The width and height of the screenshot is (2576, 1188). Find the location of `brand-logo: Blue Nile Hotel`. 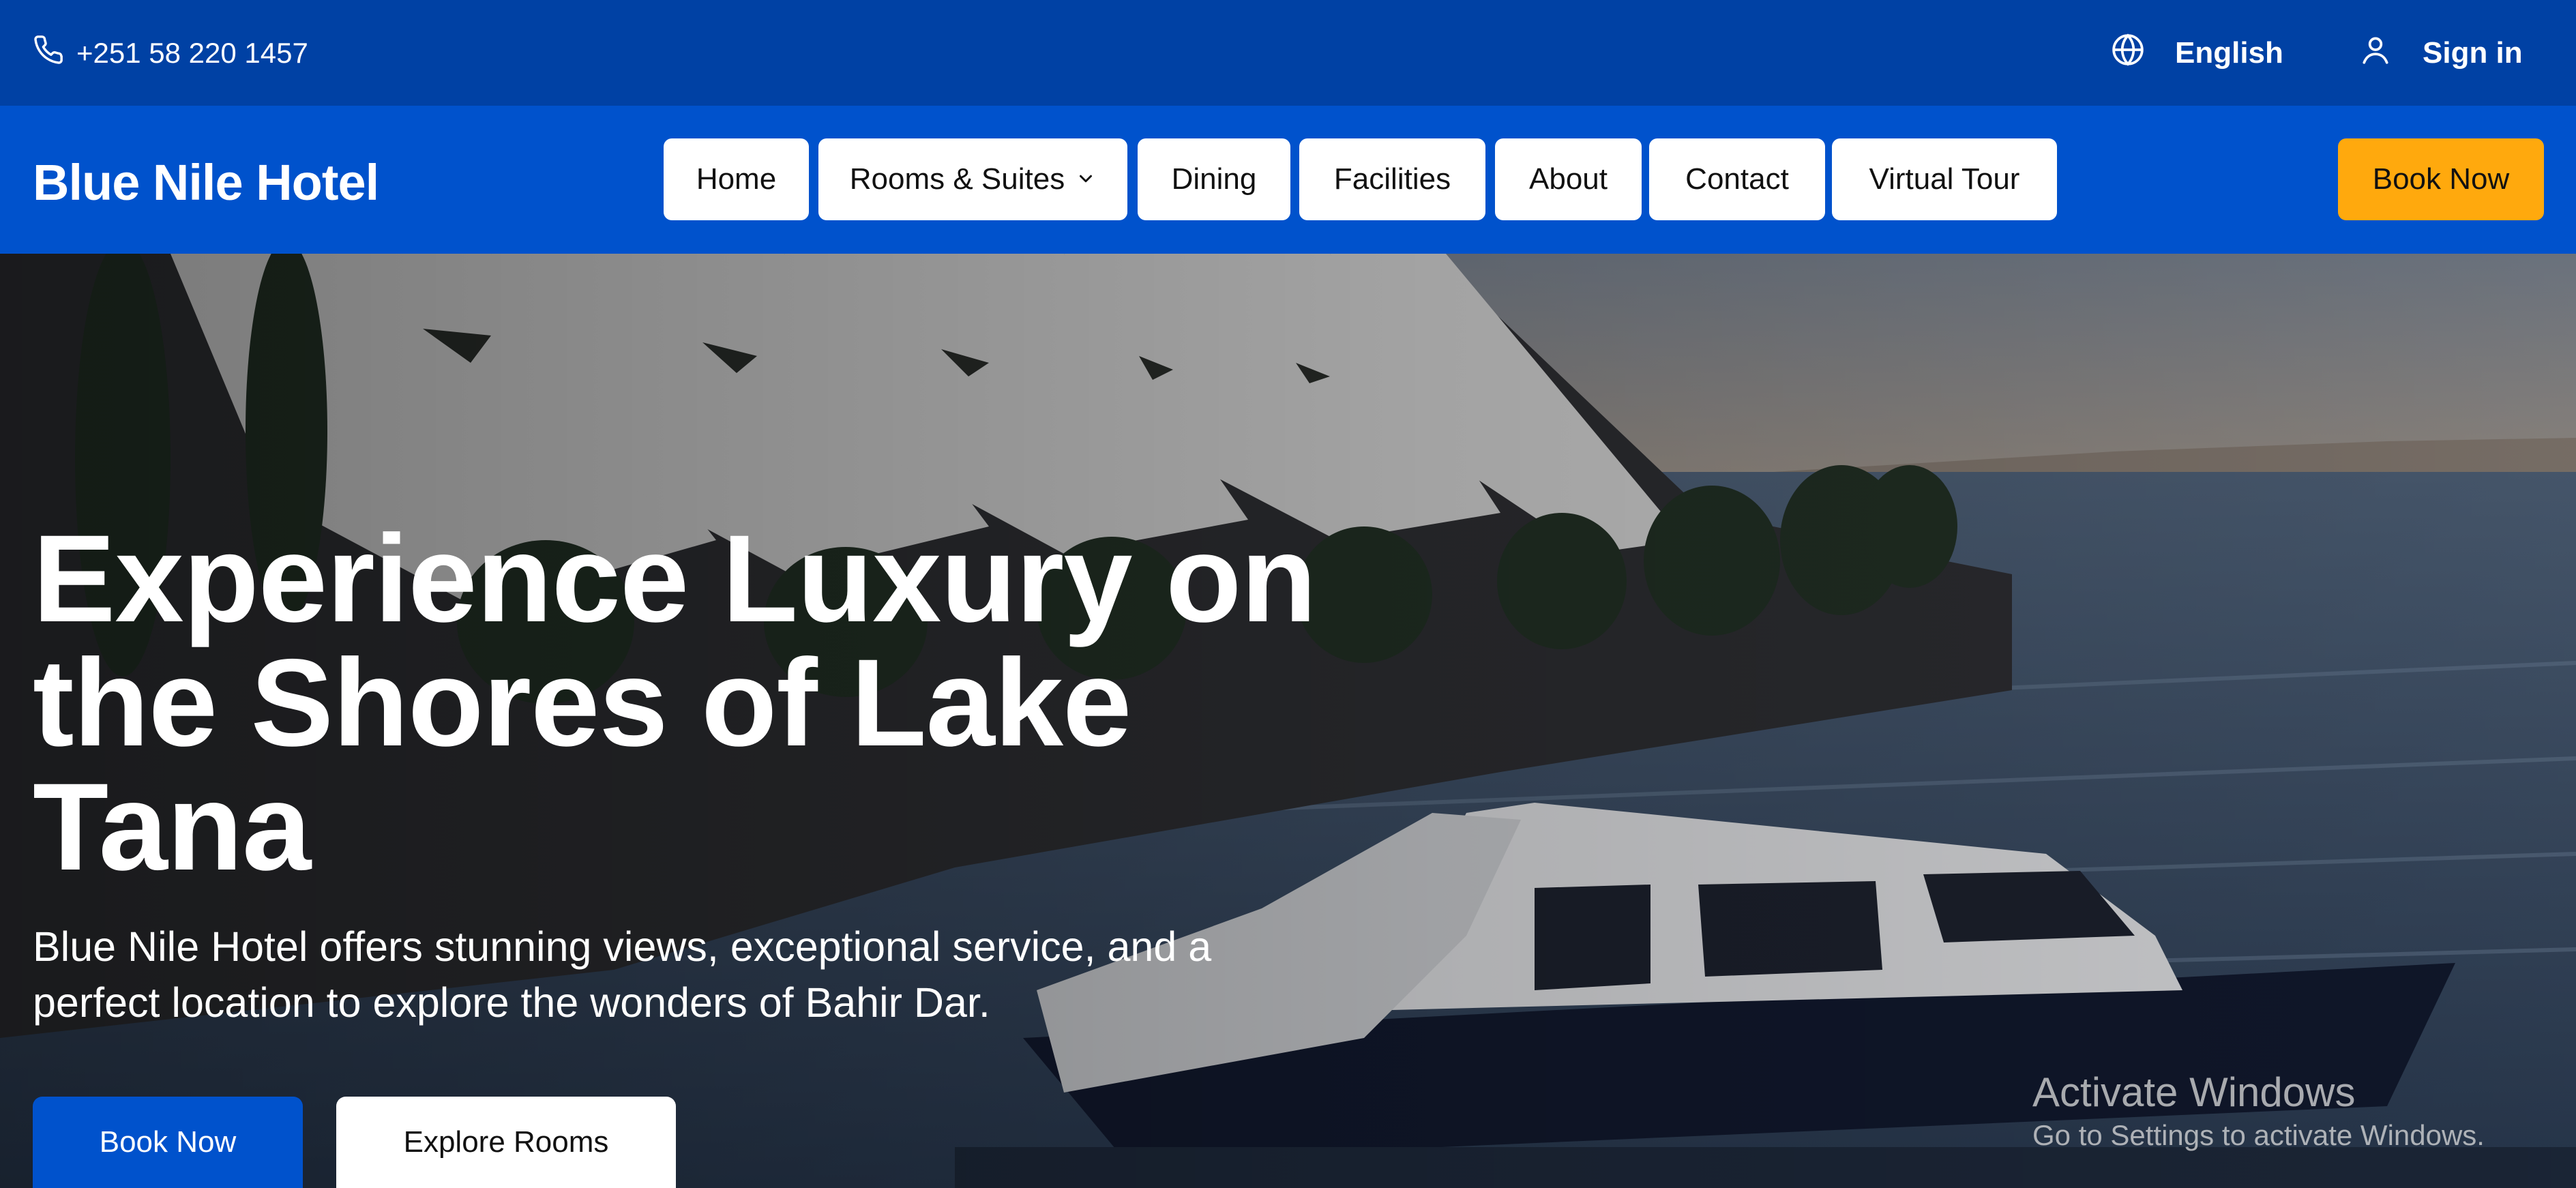

brand-logo: Blue Nile Hotel is located at coordinates (206, 182).